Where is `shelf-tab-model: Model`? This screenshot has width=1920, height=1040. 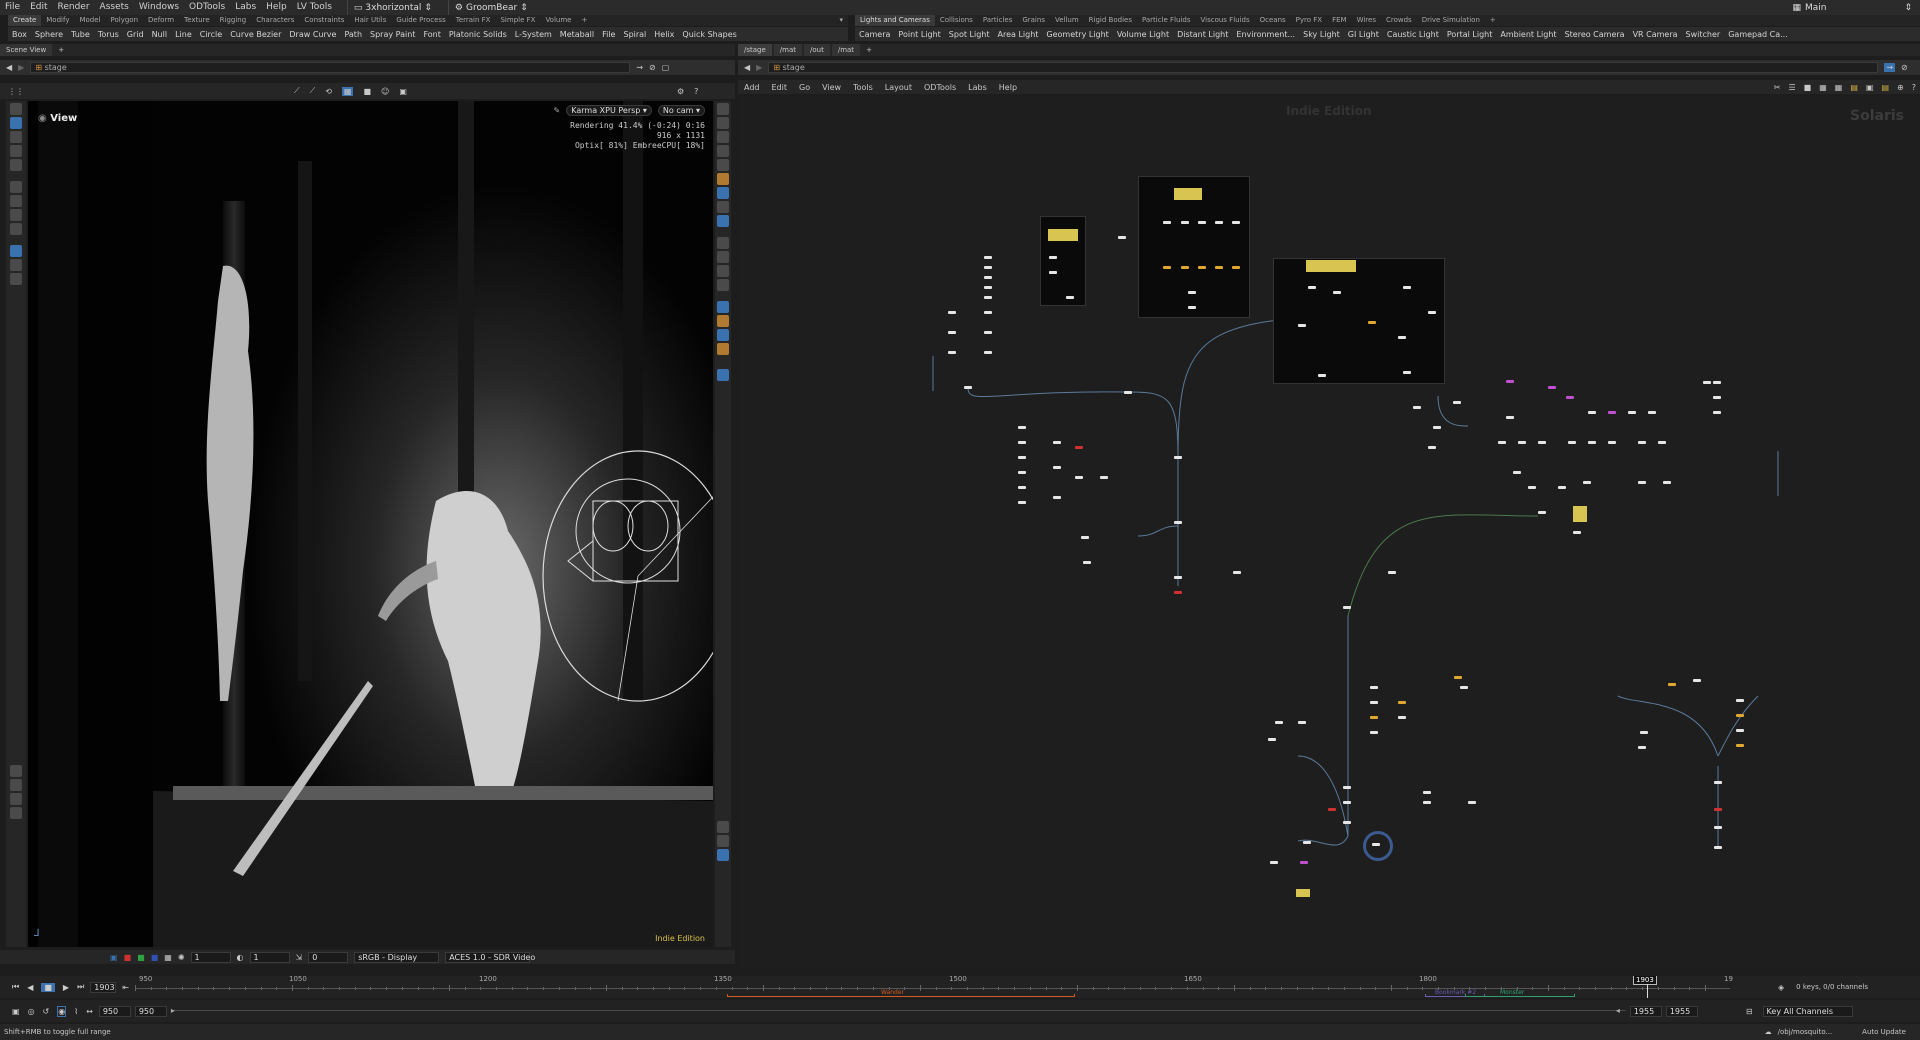 shelf-tab-model: Model is located at coordinates (89, 20).